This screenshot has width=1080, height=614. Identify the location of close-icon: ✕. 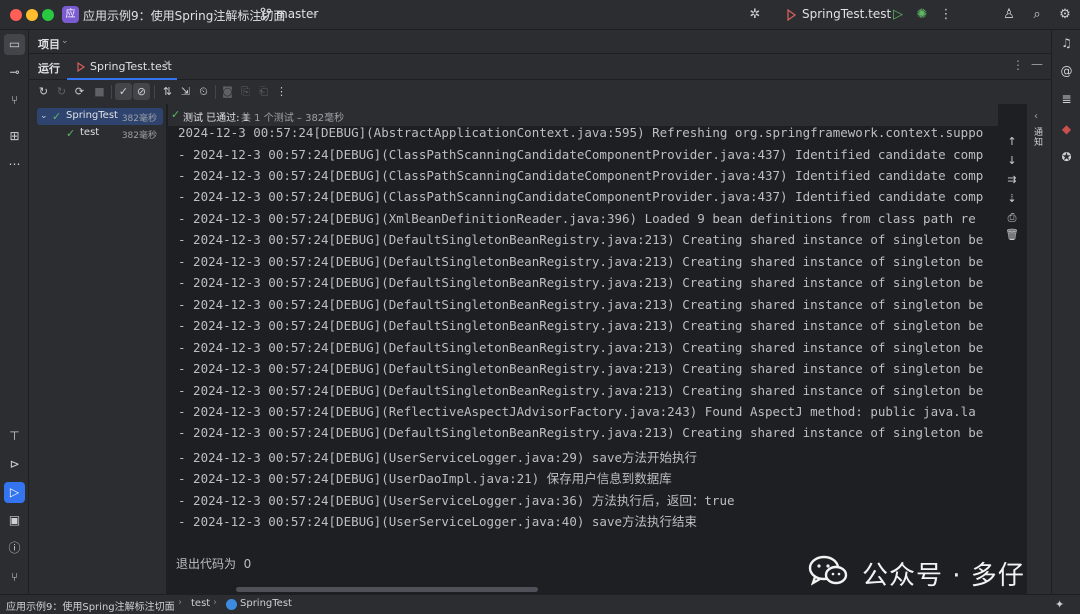
(167, 64).